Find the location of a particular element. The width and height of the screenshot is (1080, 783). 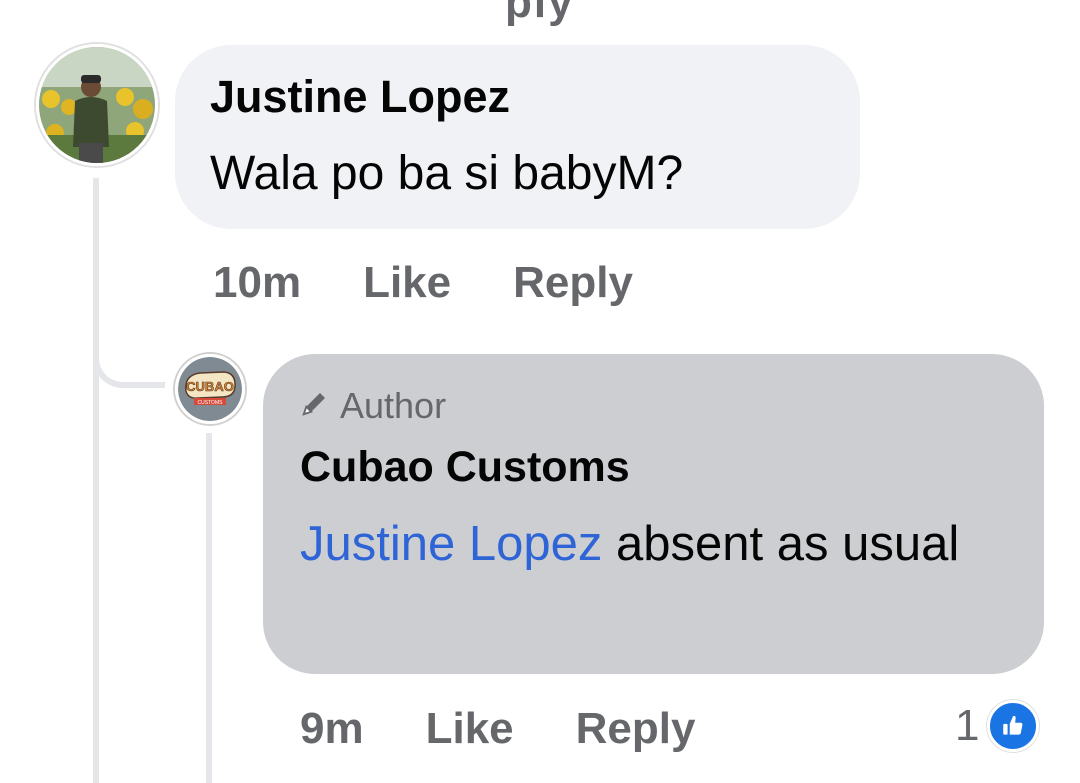

comment-text: Wala po ba si babyM? is located at coordinates (447, 173).